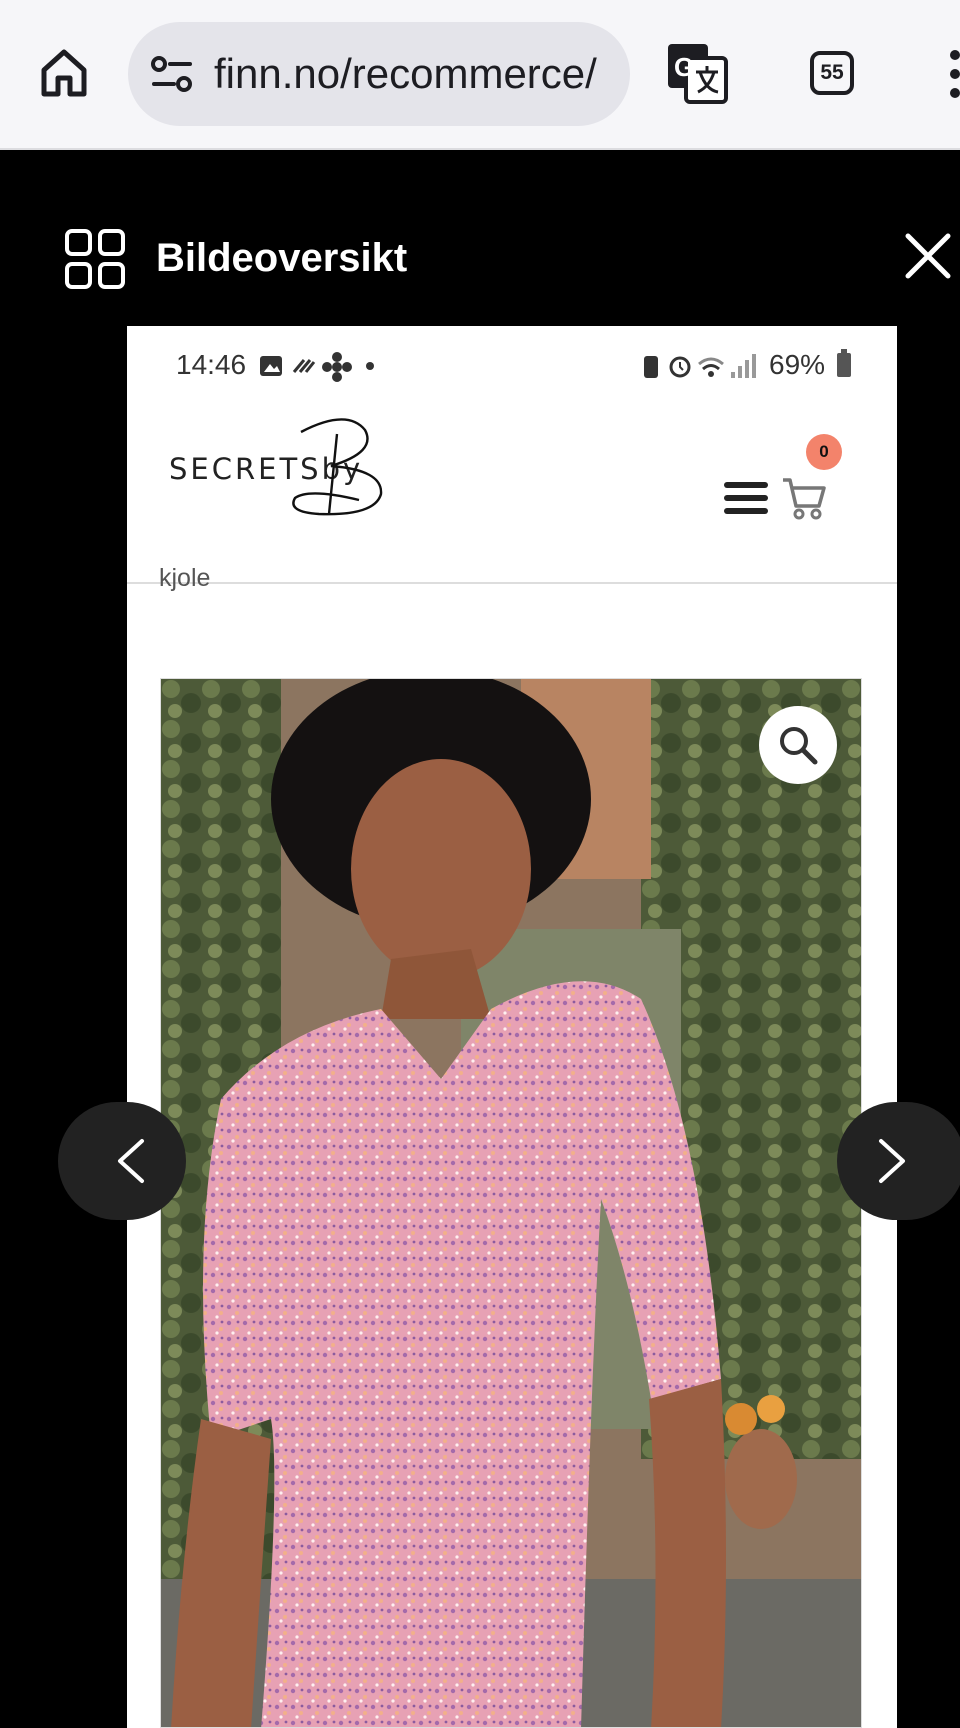  Describe the element at coordinates (414, 74) in the screenshot. I see `url-text: finn.no/recommerce/` at that location.